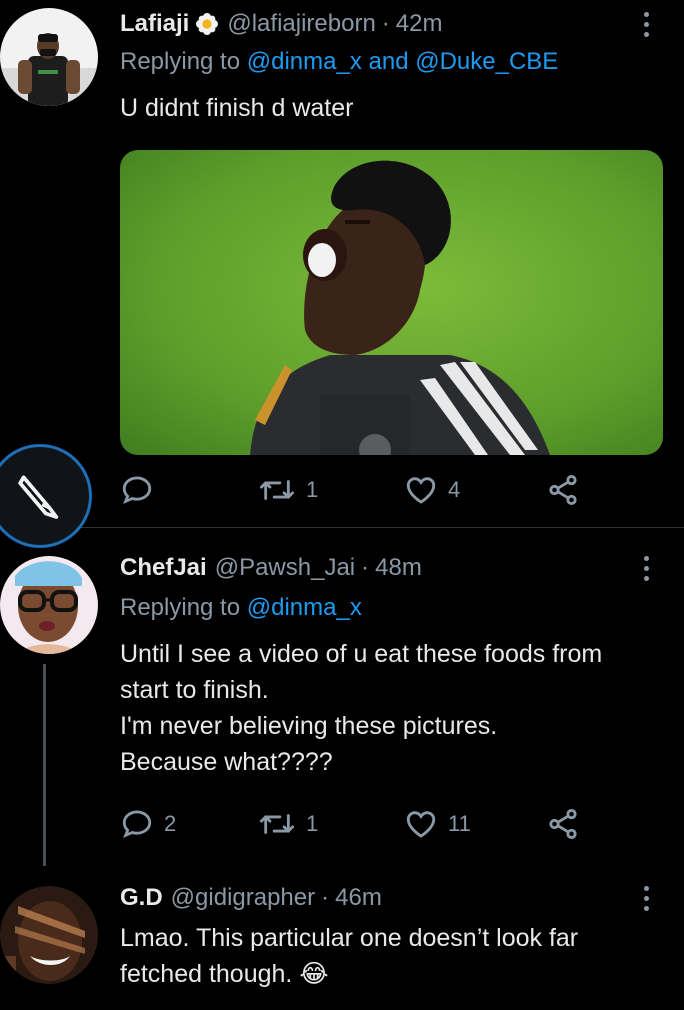 This screenshot has width=684, height=1010. I want to click on user-handle: @Pawsh_Jai, so click(285, 568).